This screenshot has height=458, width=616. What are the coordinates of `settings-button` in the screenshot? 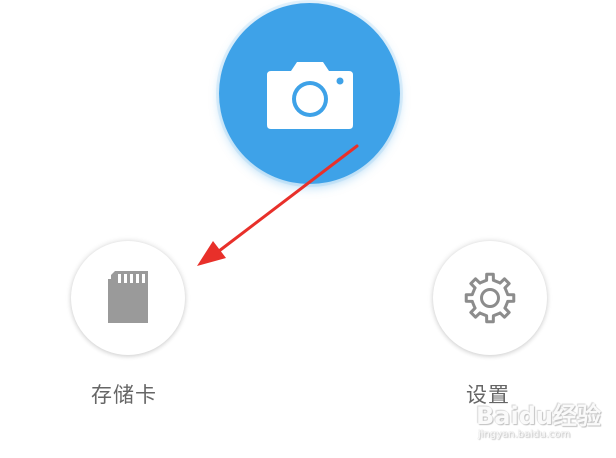 It's located at (490, 298).